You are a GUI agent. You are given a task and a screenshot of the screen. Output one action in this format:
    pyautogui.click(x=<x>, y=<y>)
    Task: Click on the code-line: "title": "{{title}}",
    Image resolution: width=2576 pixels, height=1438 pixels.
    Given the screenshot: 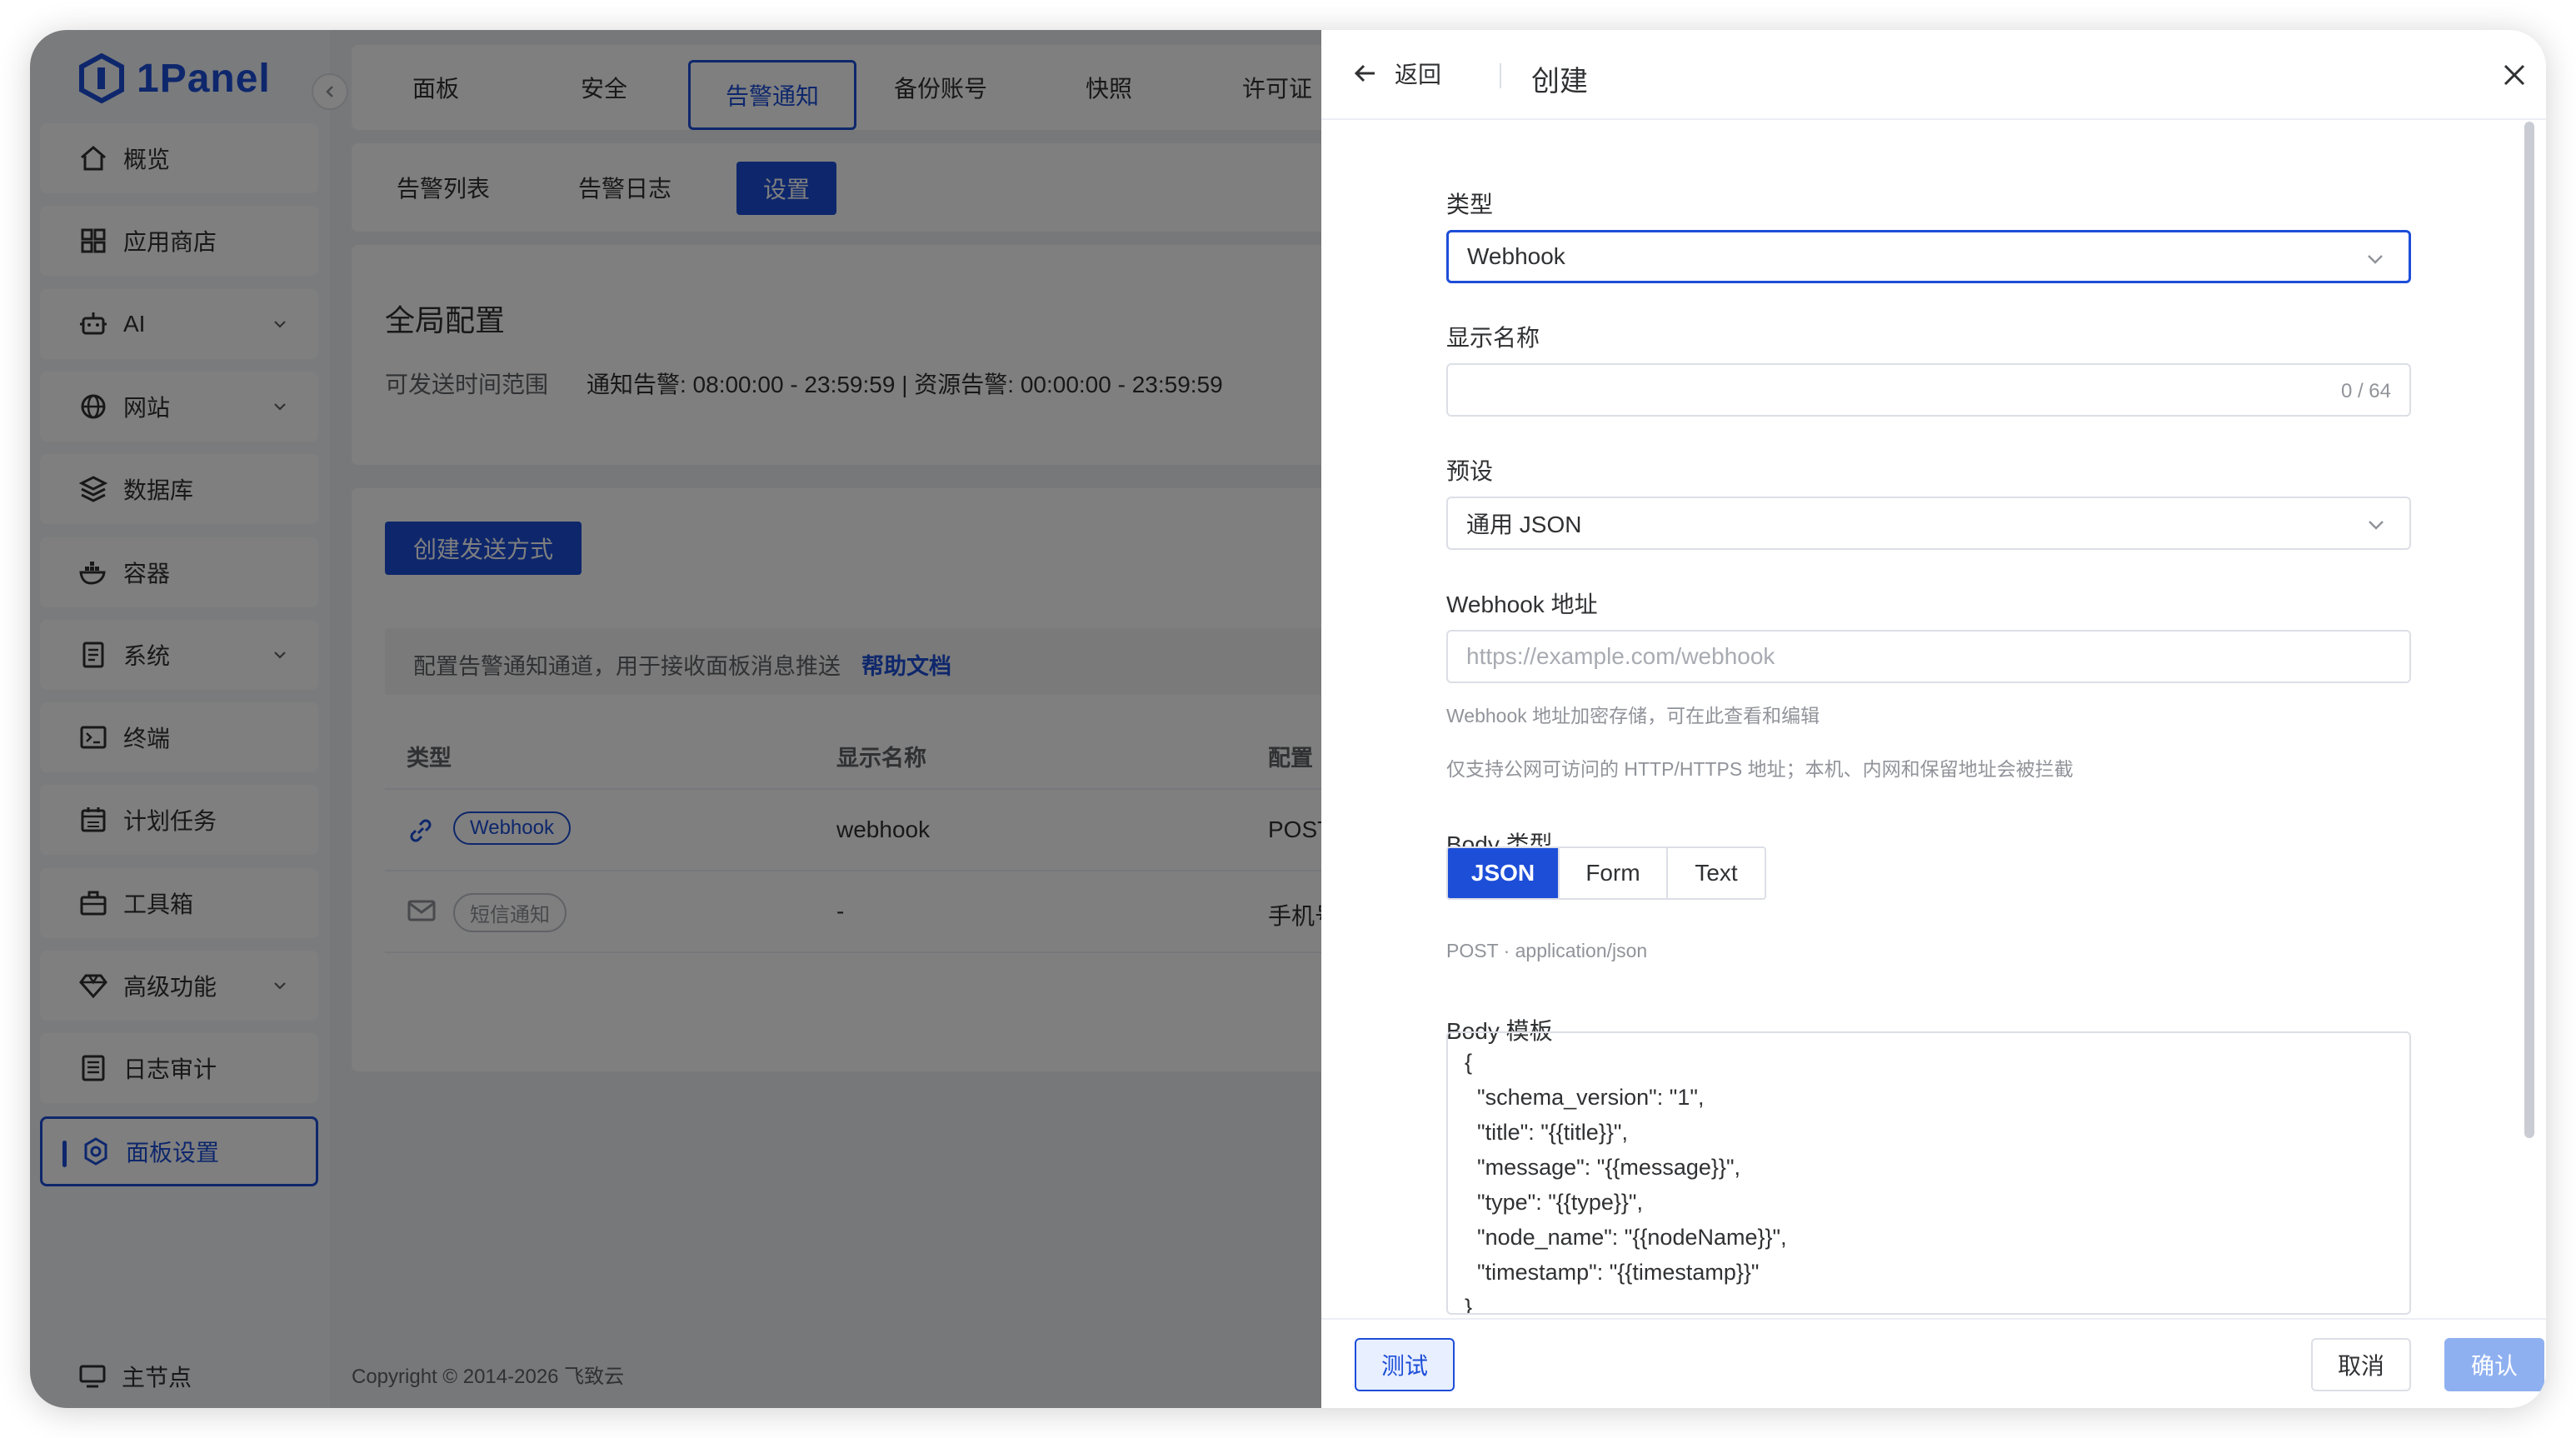 What is the action you would take?
    pyautogui.click(x=1546, y=1132)
    